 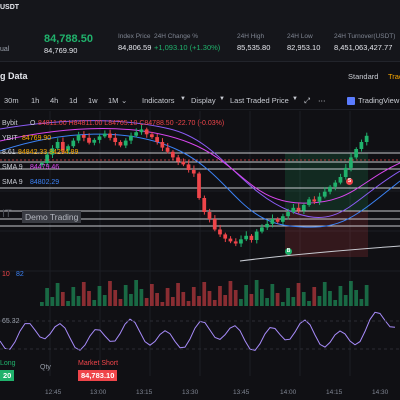 What do you see at coordinates (363, 47) in the screenshot?
I see `stat-value: 8,451,063,427.77` at bounding box center [363, 47].